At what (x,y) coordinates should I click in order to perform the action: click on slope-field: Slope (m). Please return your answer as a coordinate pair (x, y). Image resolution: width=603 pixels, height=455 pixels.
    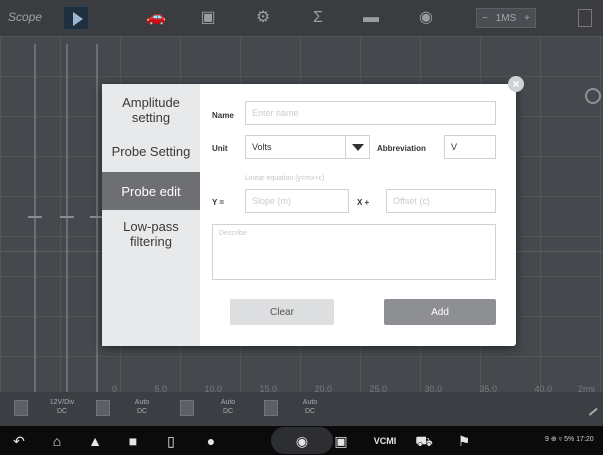
    Looking at the image, I should click on (297, 201).